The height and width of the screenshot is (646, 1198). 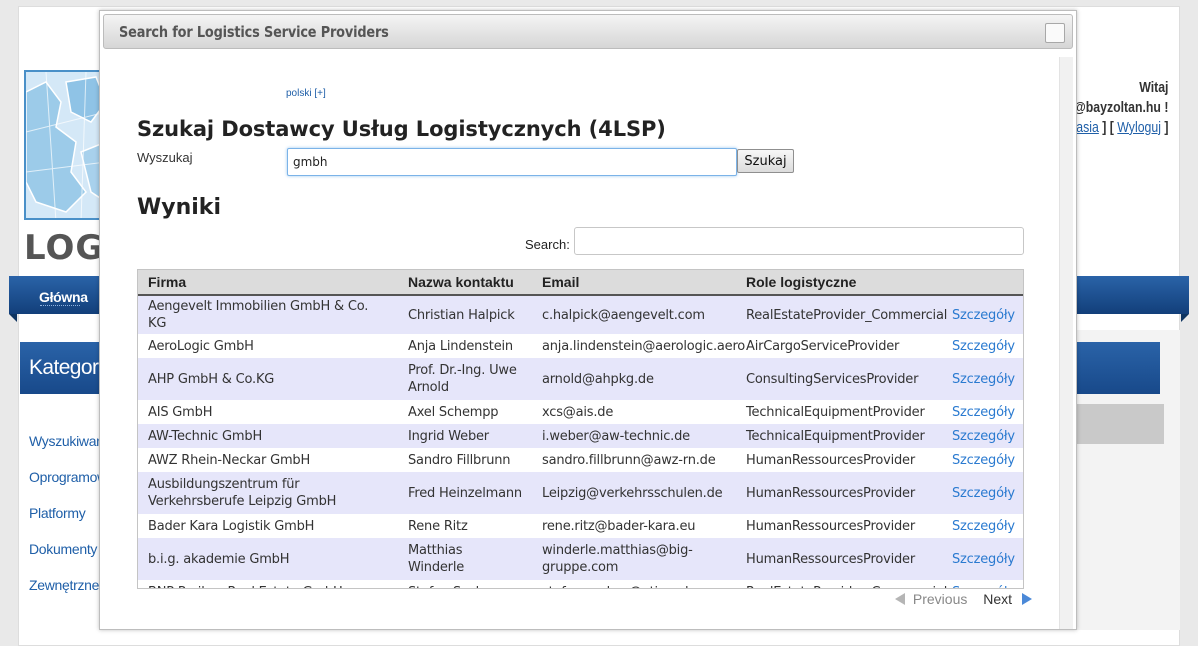 I want to click on dialog-titlebar: Search for Logistics Service Providers, so click(x=588, y=31).